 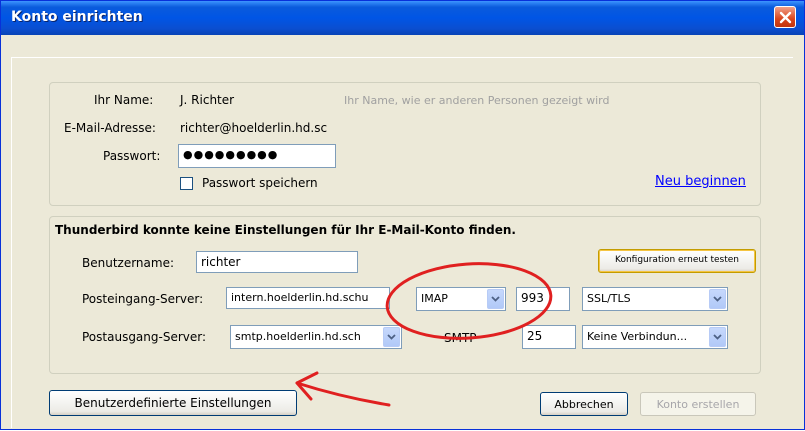 I want to click on incoming-protocol-value: IMAP, so click(x=434, y=298).